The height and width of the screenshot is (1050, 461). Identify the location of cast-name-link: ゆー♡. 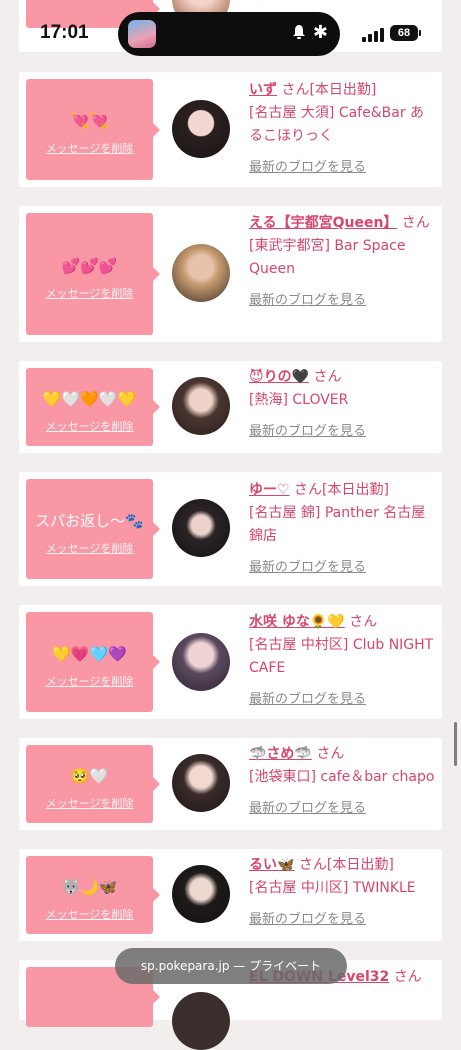
(269, 490).